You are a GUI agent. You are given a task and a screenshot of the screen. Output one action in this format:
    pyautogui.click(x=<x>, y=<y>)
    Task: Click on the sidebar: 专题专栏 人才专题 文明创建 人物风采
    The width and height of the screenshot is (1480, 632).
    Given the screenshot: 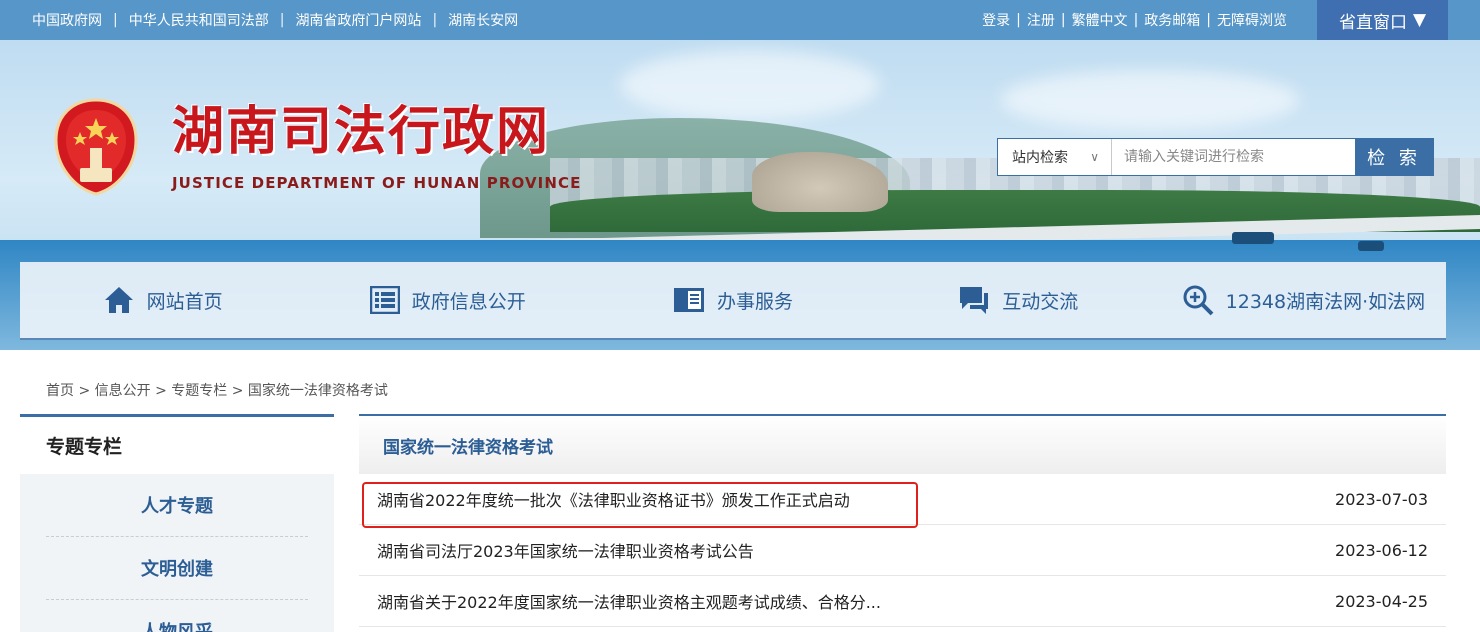 What is the action you would take?
    pyautogui.click(x=177, y=523)
    